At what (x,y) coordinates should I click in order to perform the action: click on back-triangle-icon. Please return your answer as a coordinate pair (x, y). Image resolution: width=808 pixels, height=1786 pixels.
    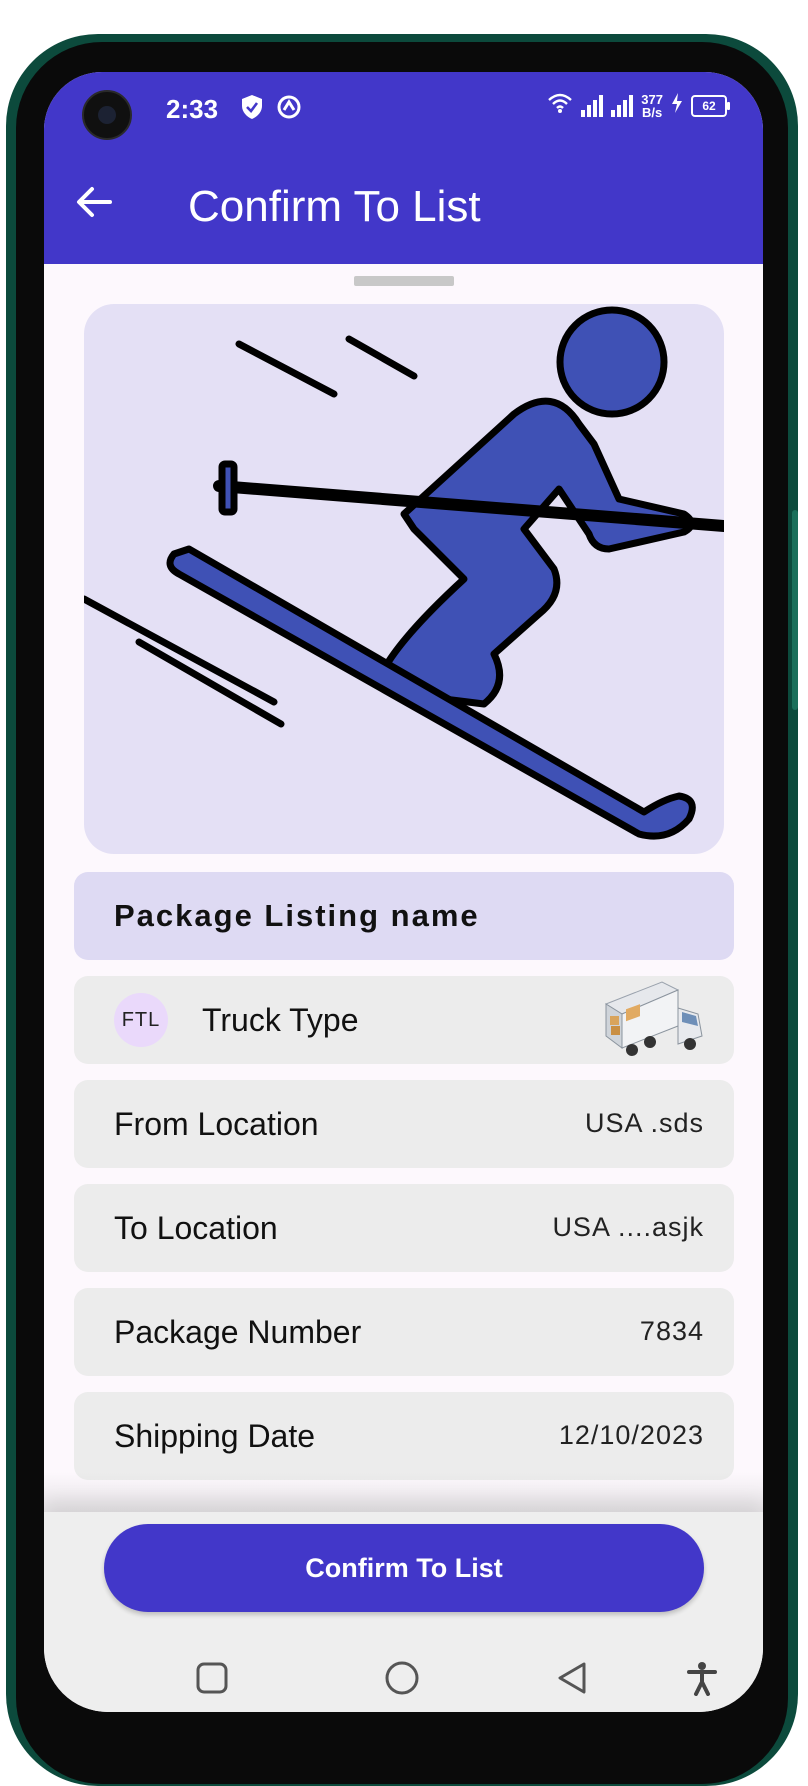
    Looking at the image, I should click on (572, 1678).